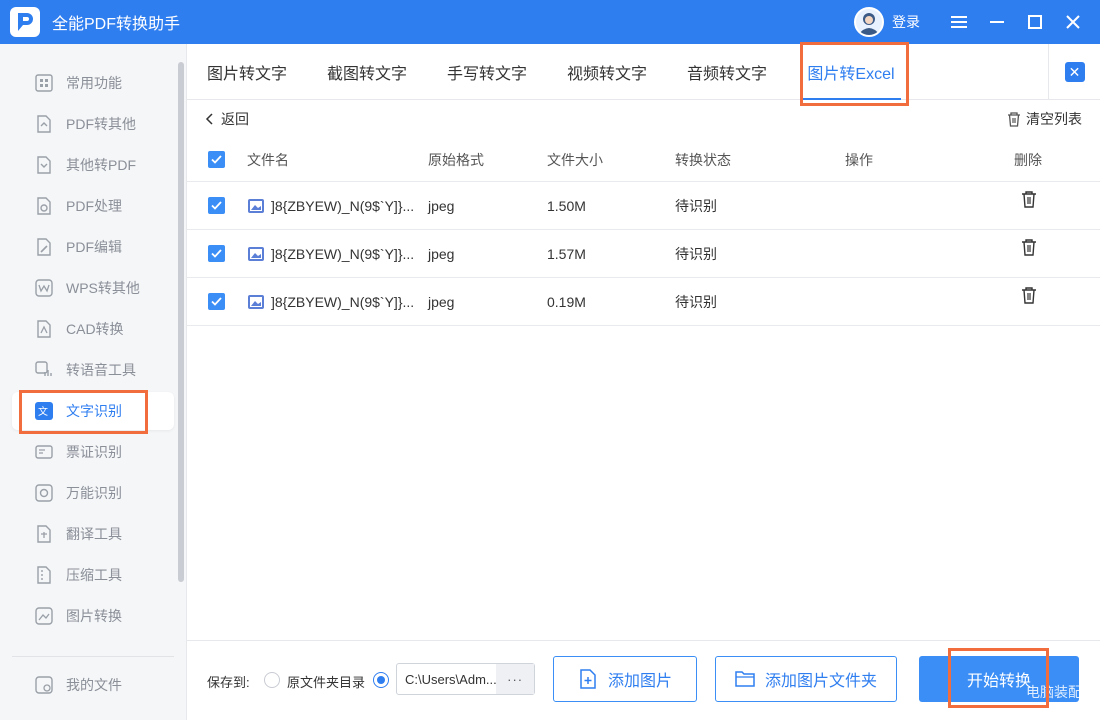  I want to click on tab-screenshot-to-text: 截图转文字, so click(367, 72).